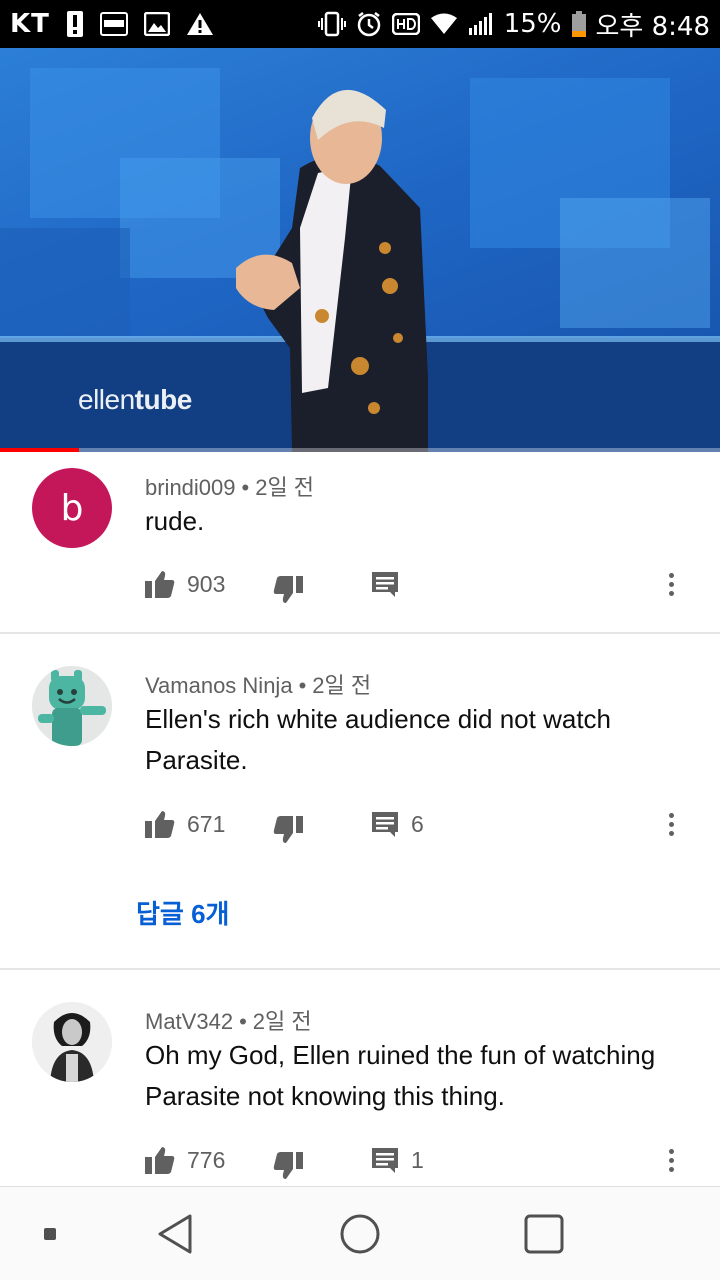 The image size is (720, 1280). What do you see at coordinates (417, 823) in the screenshot?
I see `reply-count: 6` at bounding box center [417, 823].